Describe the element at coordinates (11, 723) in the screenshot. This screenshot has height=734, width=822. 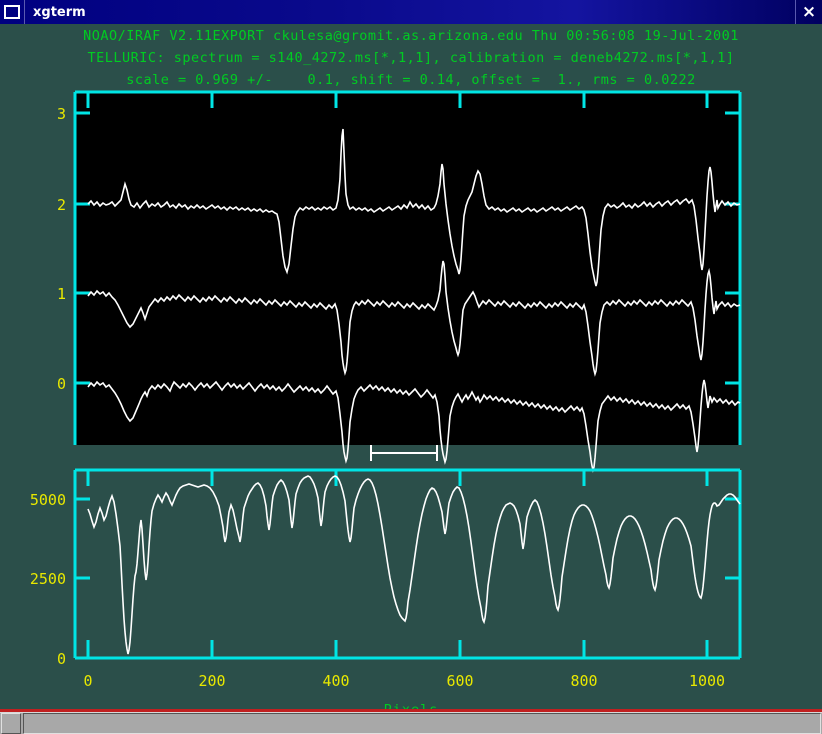
I see `taskbar-start-button` at that location.